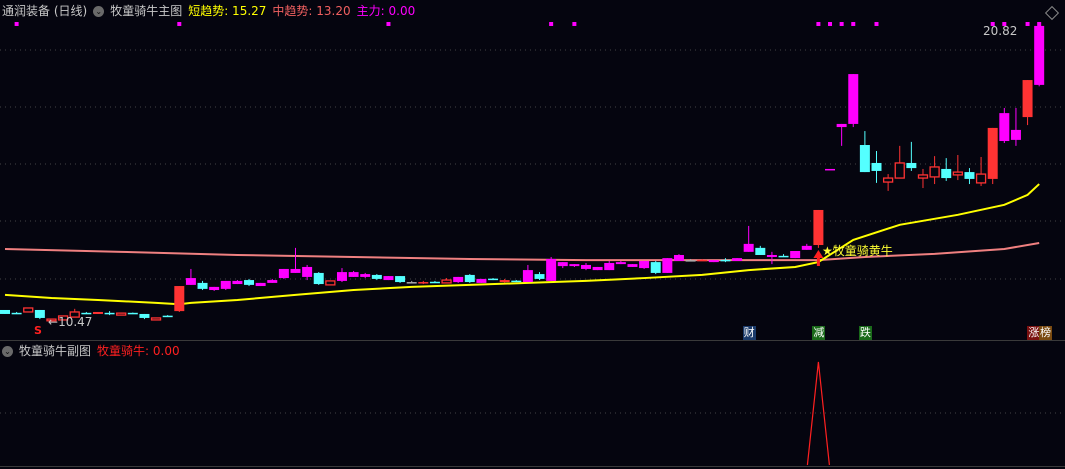 This screenshot has width=1065, height=469. Describe the element at coordinates (75, 322) in the screenshot. I see `low-price-value: 10.47` at that location.